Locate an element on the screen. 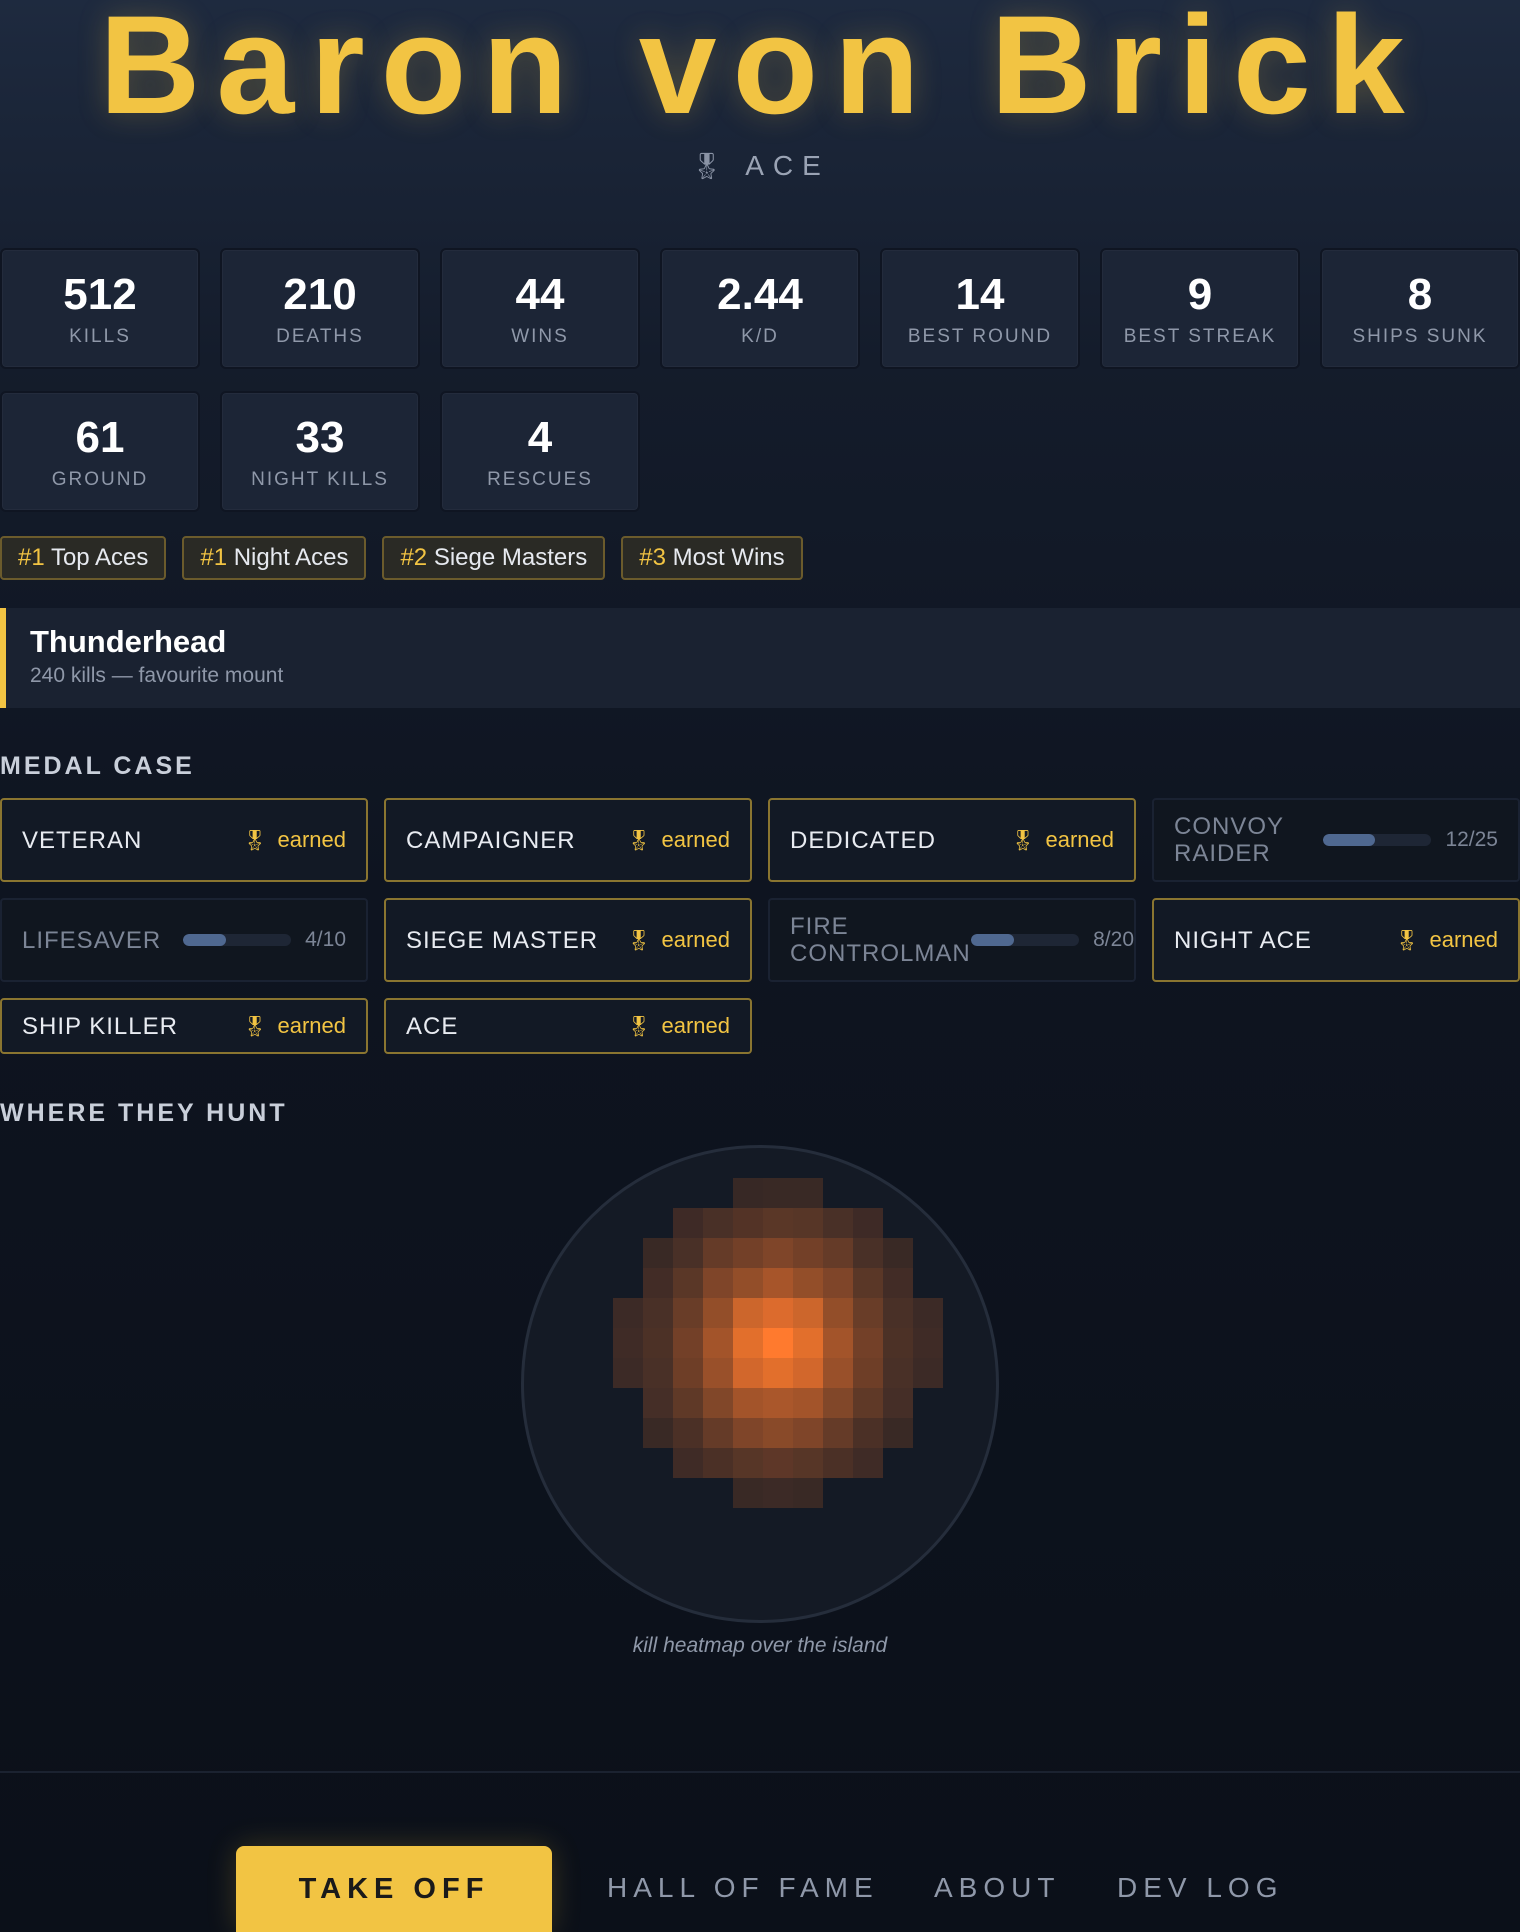 This screenshot has height=1932, width=1520. take-off-button: TAKE OFF is located at coordinates (394, 1889).